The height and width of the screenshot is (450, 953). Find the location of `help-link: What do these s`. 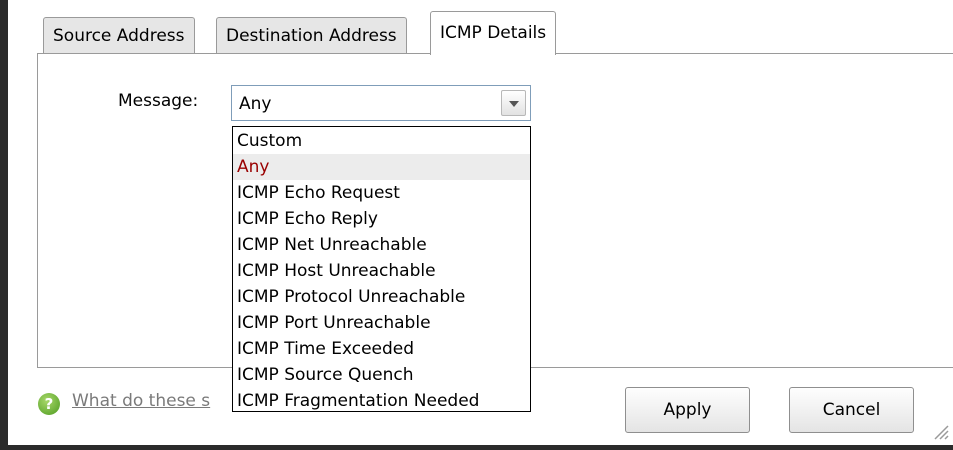

help-link: What do these s is located at coordinates (141, 401).